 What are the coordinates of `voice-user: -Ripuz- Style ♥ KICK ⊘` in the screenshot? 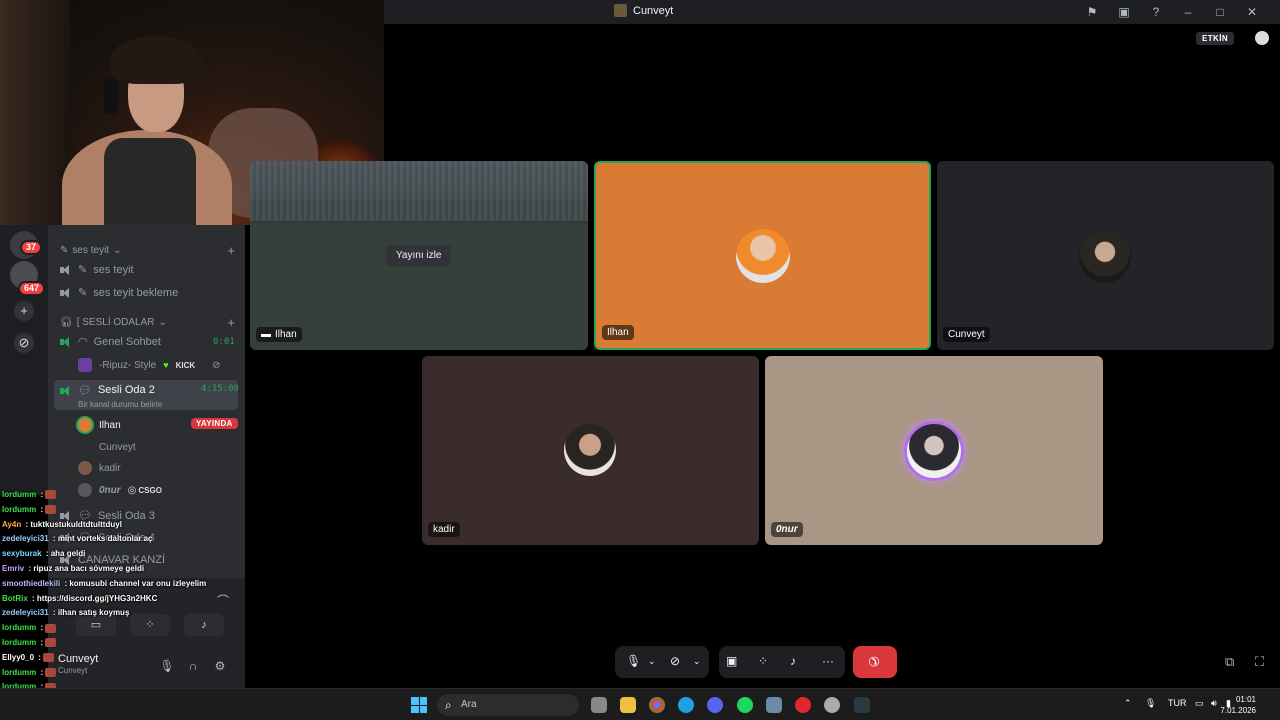 It's located at (149, 365).